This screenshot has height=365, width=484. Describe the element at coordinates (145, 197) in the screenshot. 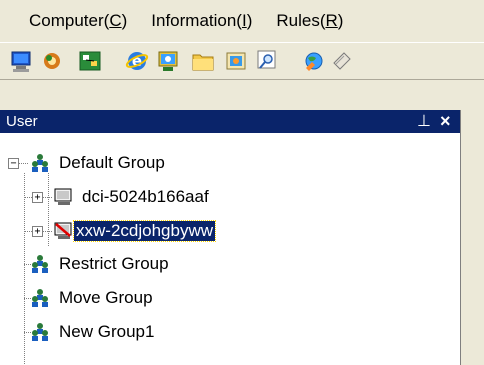

I see `tree-node-label: dci-5024b166aaf` at that location.